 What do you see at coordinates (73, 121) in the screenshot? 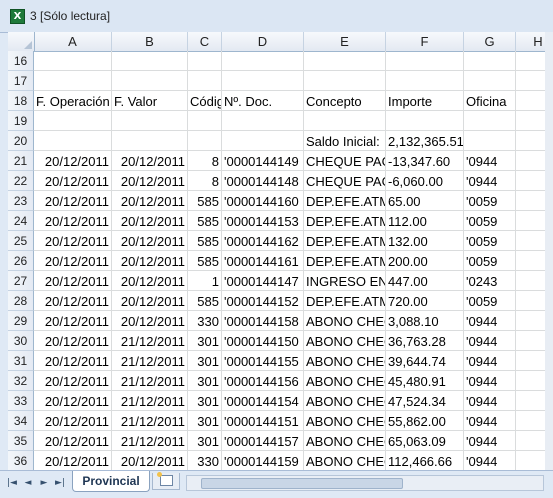
I see `cell-a19` at bounding box center [73, 121].